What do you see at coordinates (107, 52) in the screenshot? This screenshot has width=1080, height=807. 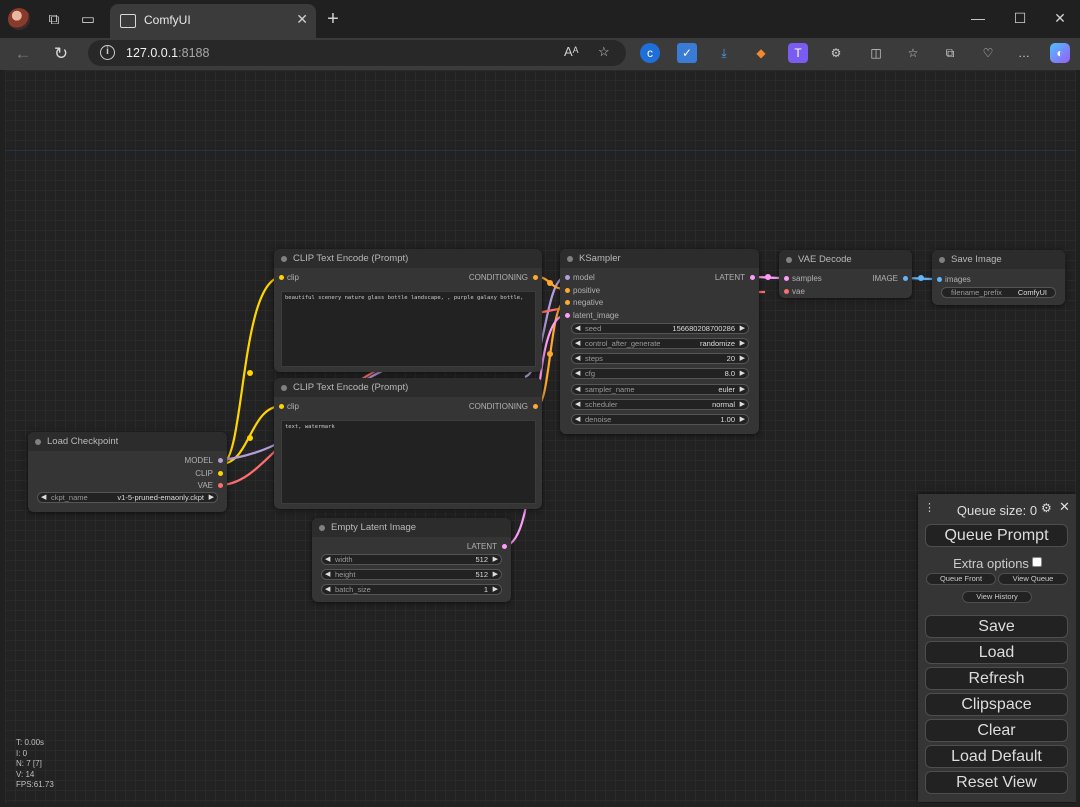 I see `site-info-icon: i` at bounding box center [107, 52].